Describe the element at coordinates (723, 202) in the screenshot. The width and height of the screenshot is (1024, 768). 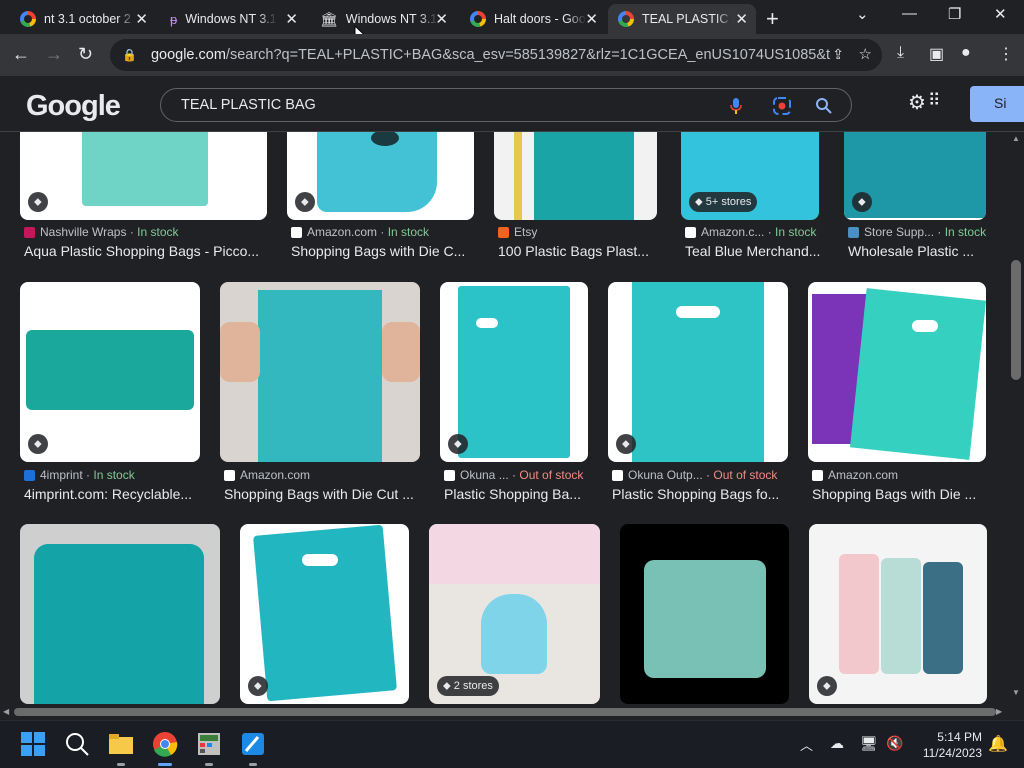
I see `stores-badge: ⬥ 5+ stores` at that location.